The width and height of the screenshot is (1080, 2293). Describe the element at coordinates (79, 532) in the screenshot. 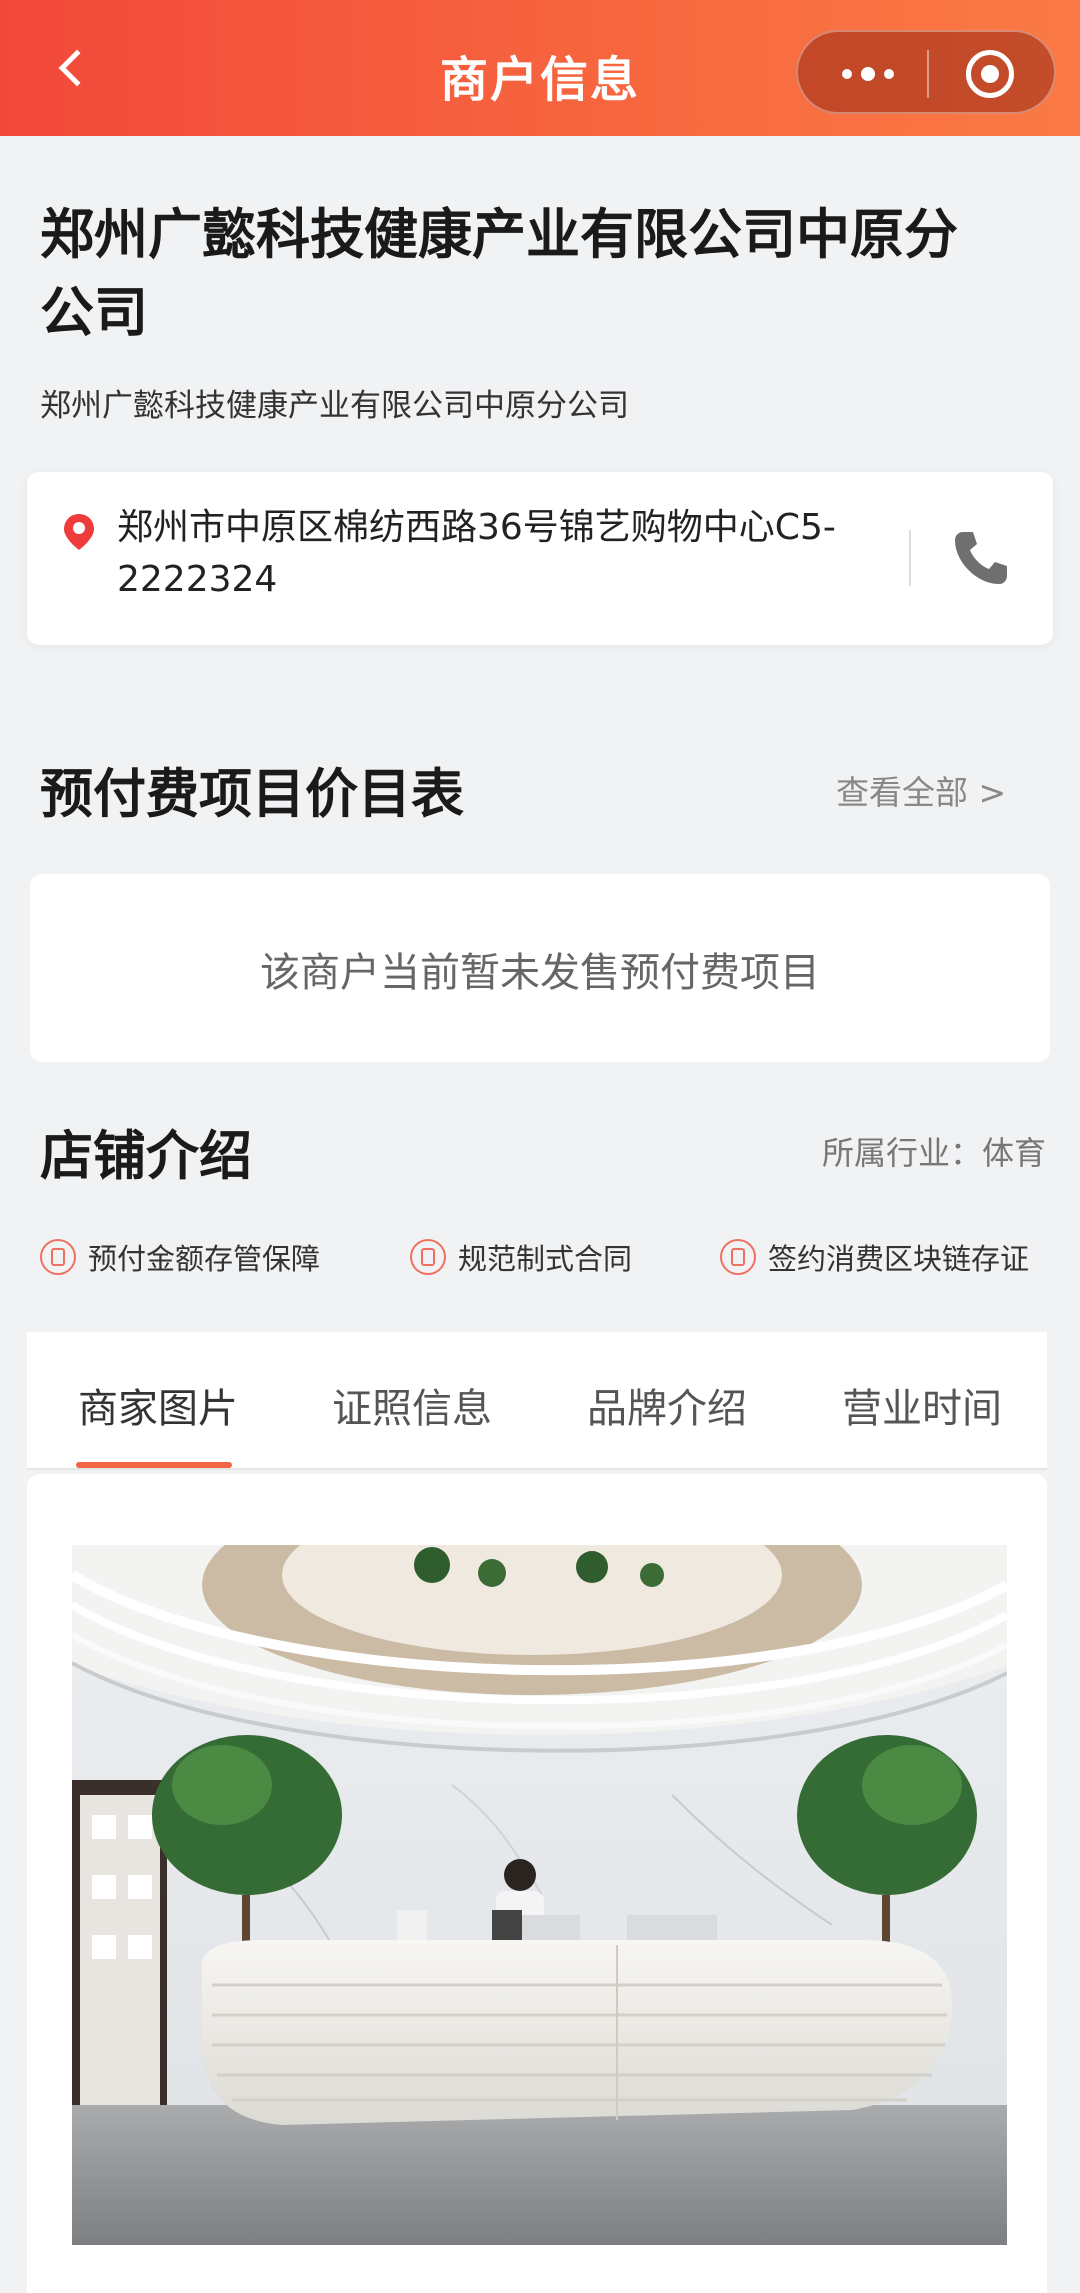

I see `location-pin-icon` at that location.